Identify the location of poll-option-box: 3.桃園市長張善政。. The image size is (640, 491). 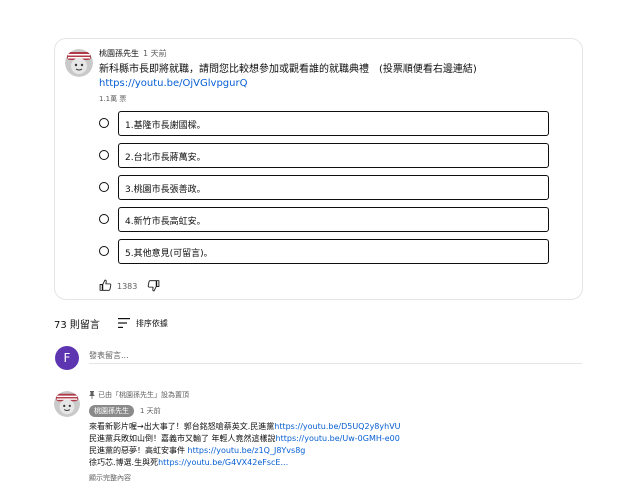
(333, 187).